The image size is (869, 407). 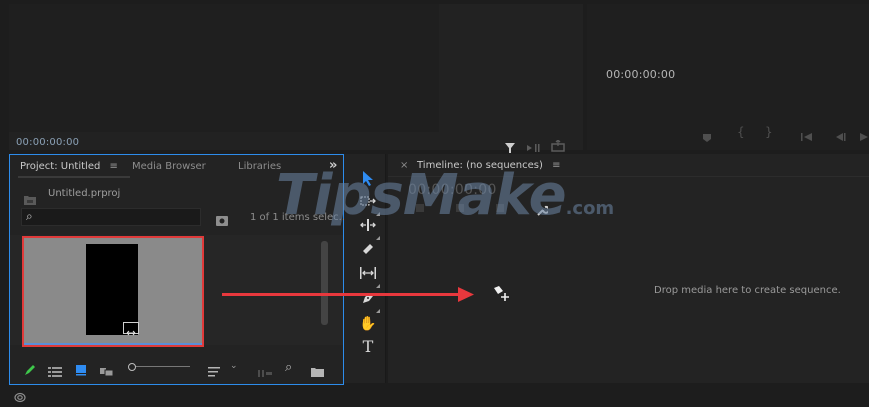 What do you see at coordinates (324, 283) in the screenshot?
I see `scrollbar` at bounding box center [324, 283].